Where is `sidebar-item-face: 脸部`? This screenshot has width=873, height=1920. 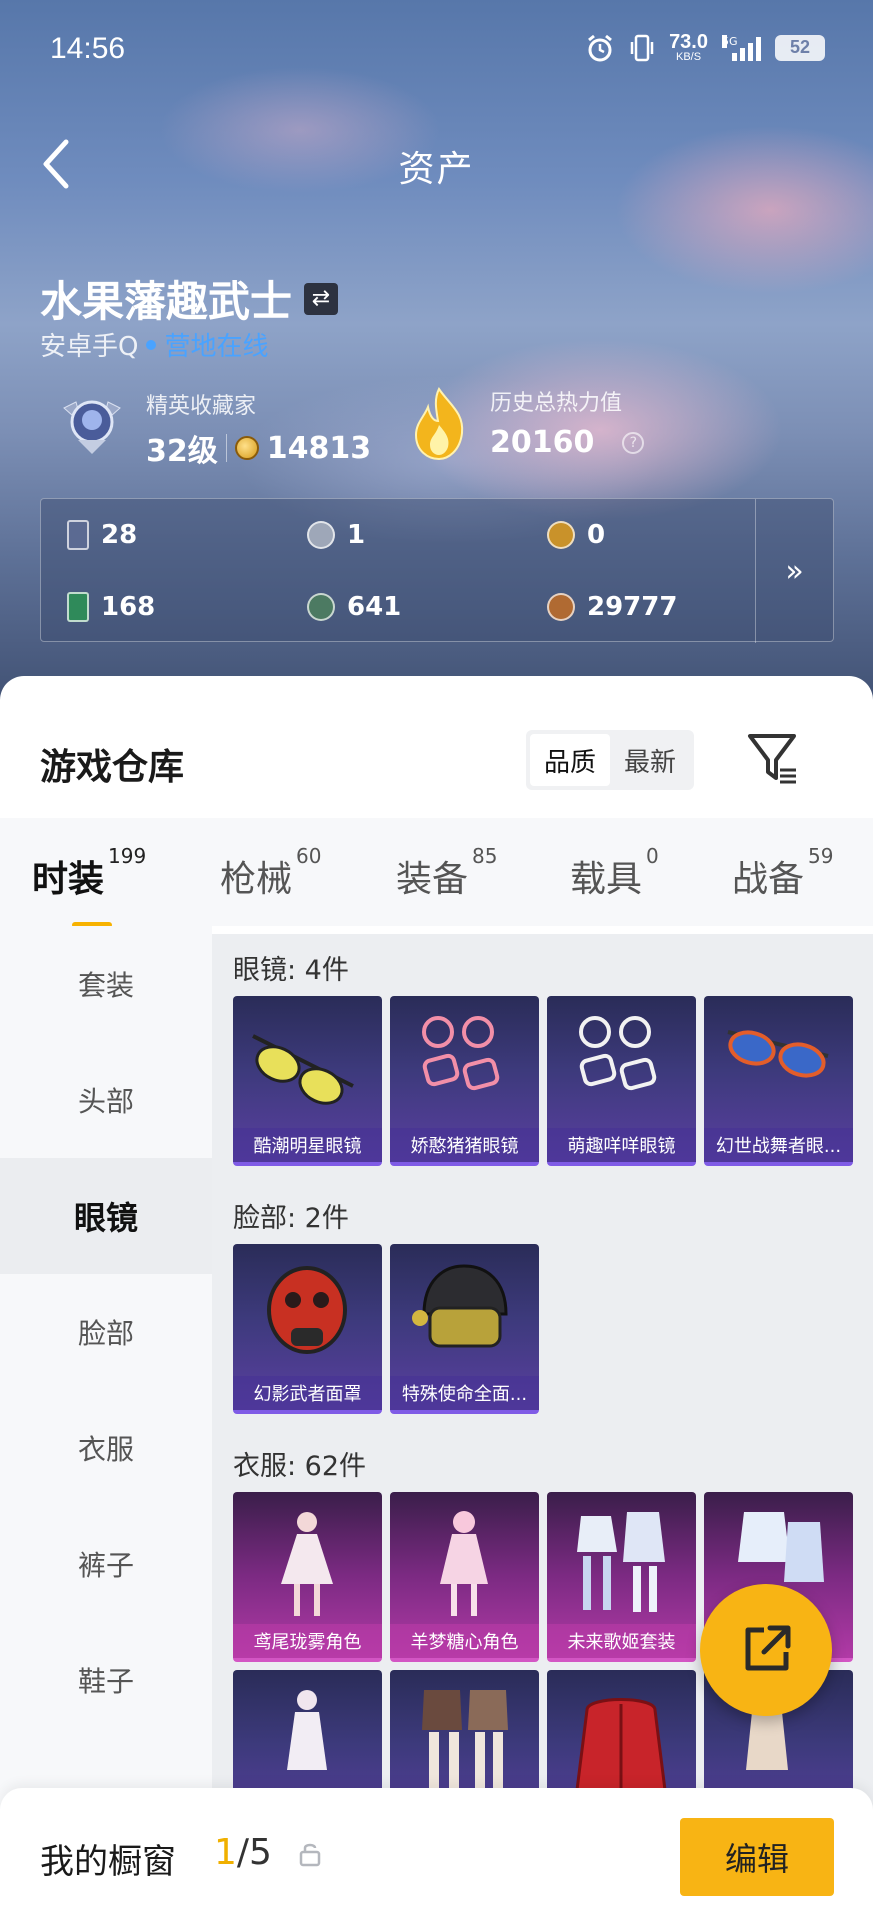
sidebar-item-face: 脸部 is located at coordinates (106, 1332).